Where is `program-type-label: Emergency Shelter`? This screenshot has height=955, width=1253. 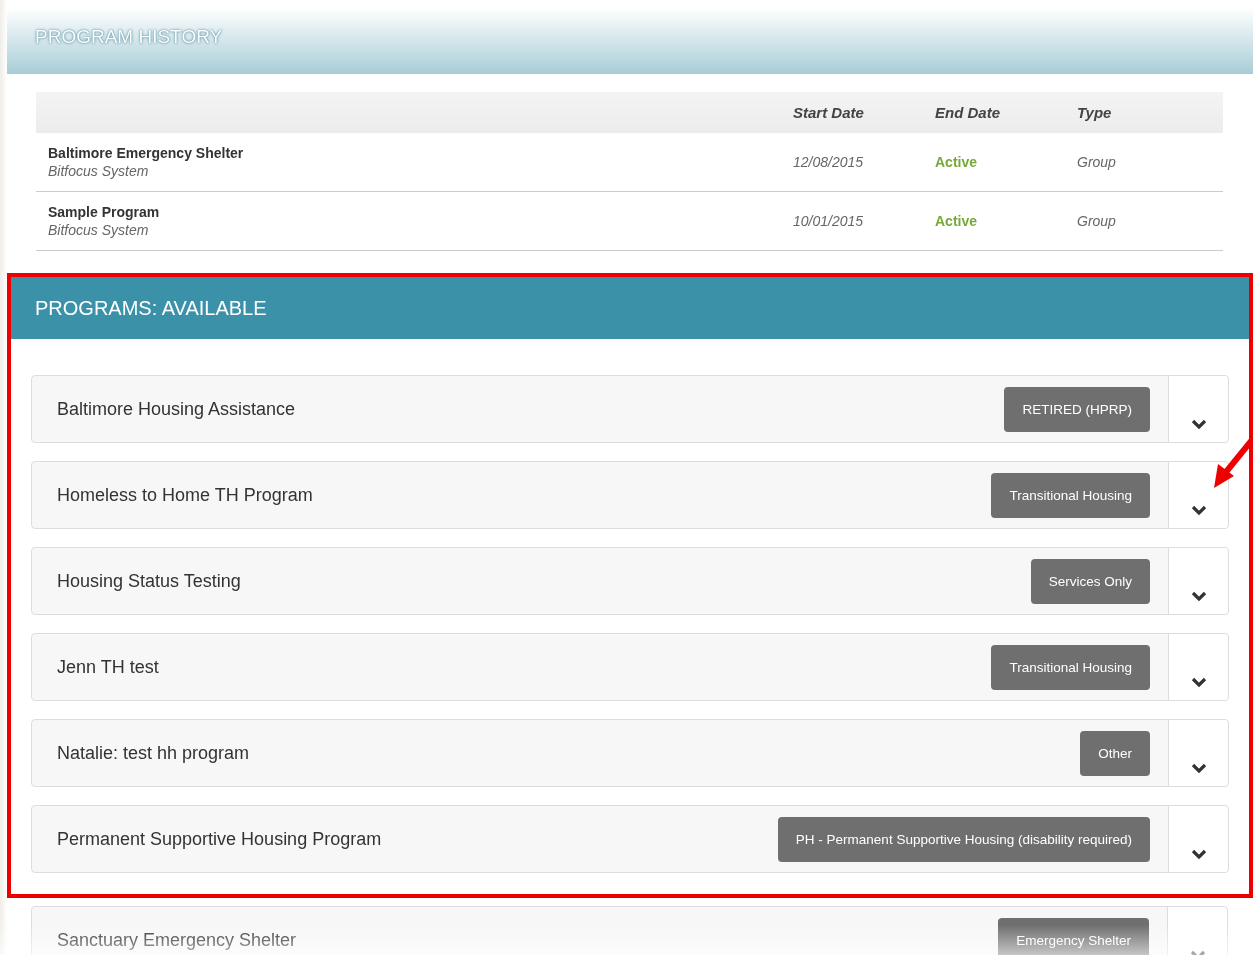 program-type-label: Emergency Shelter is located at coordinates (1073, 936).